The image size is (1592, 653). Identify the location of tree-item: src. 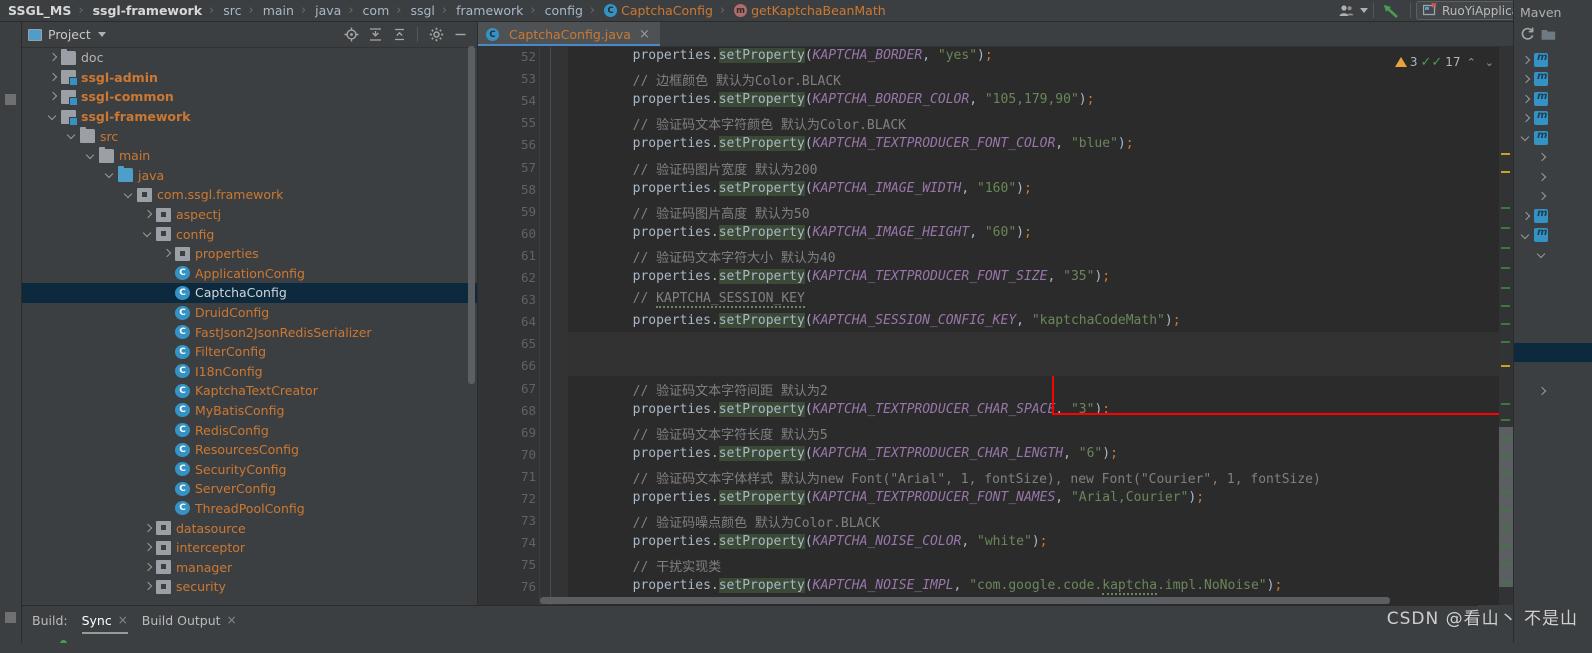
(249, 136).